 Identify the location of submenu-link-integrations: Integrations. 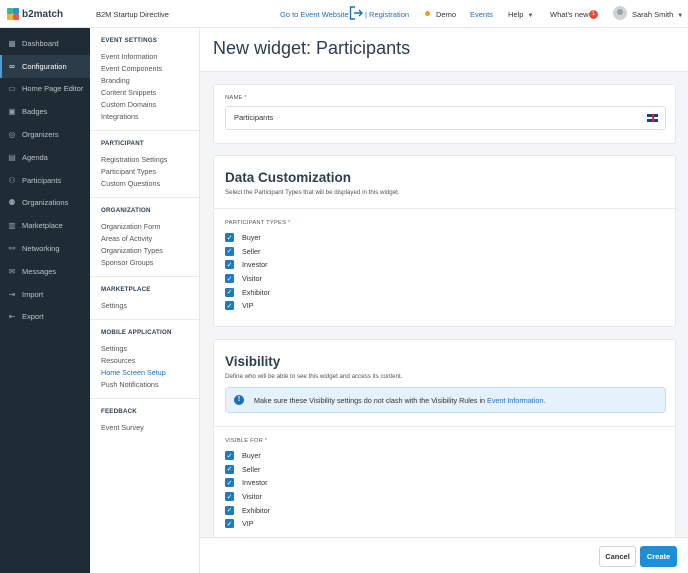
(144, 117).